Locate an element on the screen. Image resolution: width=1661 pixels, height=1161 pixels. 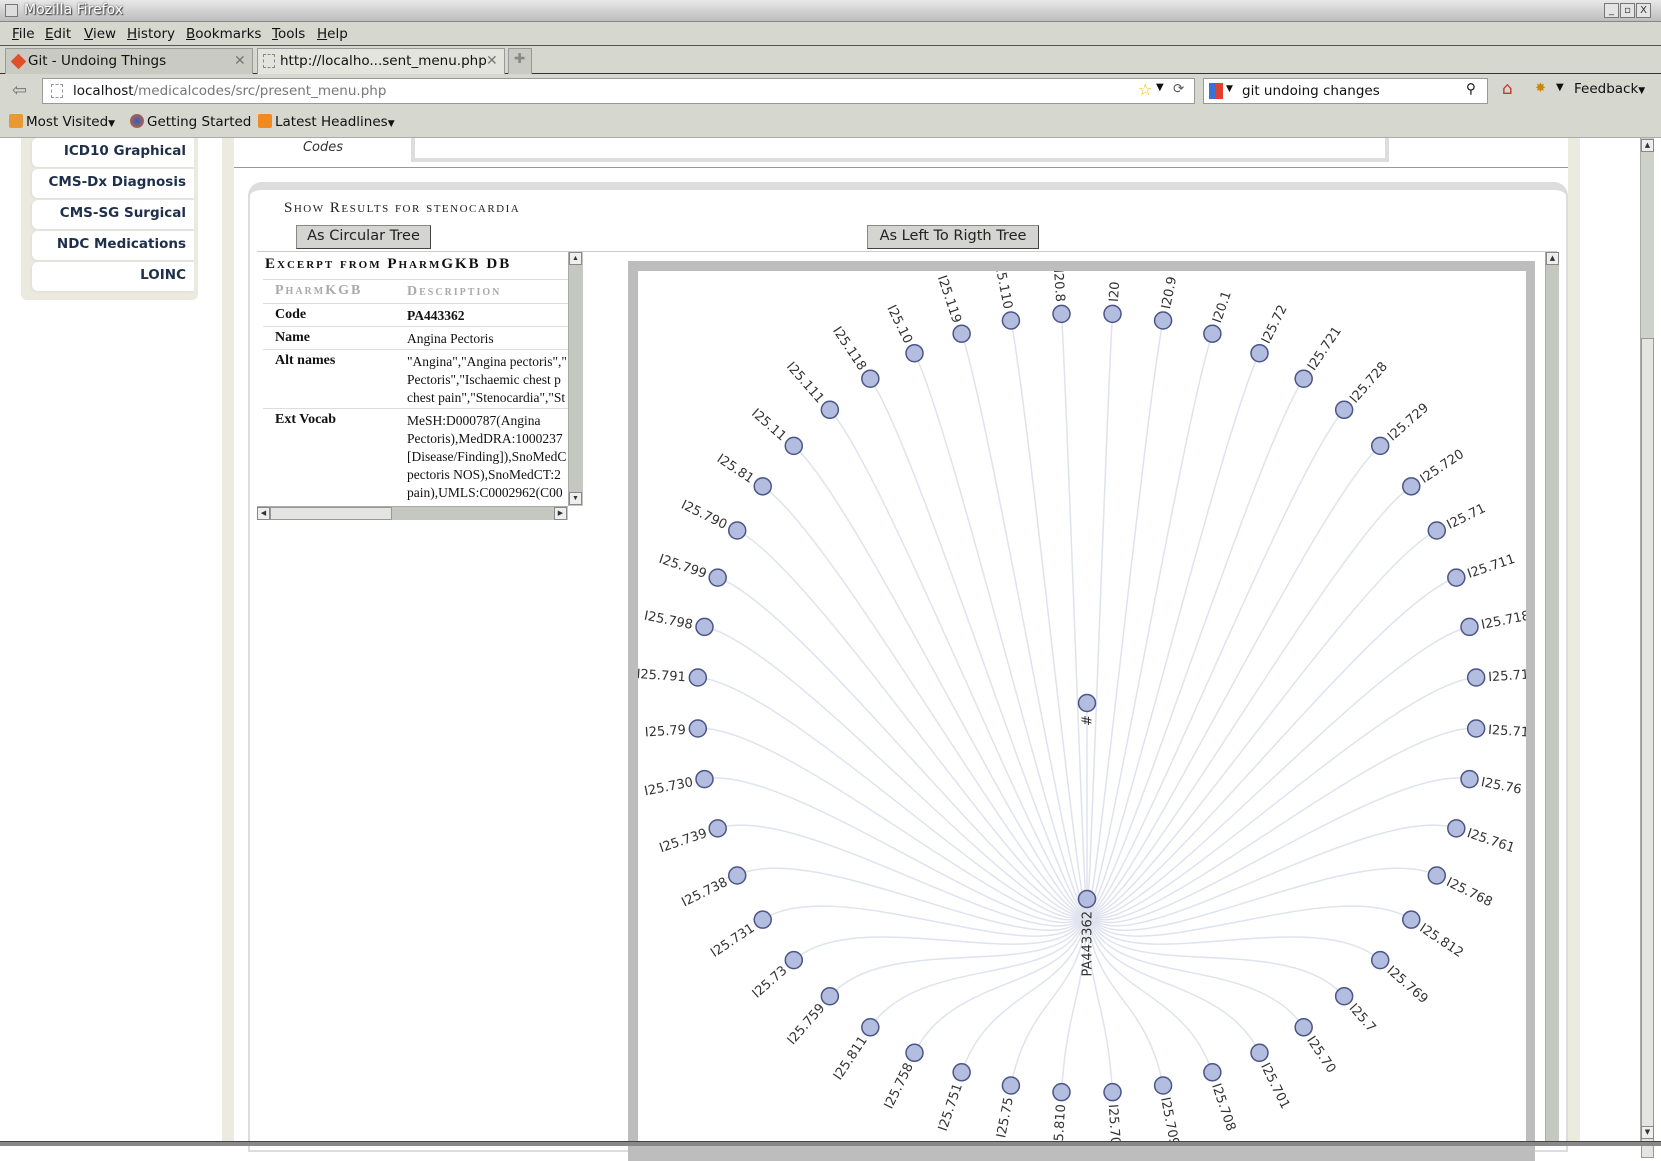
tree-leaf-node: I25.72 is located at coordinates (1270, 333).